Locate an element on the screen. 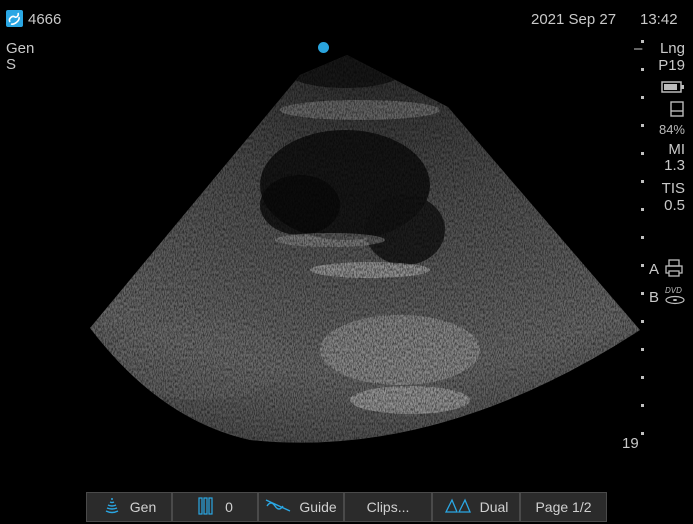 The height and width of the screenshot is (524, 693). tis-value: 0.5 is located at coordinates (674, 205).